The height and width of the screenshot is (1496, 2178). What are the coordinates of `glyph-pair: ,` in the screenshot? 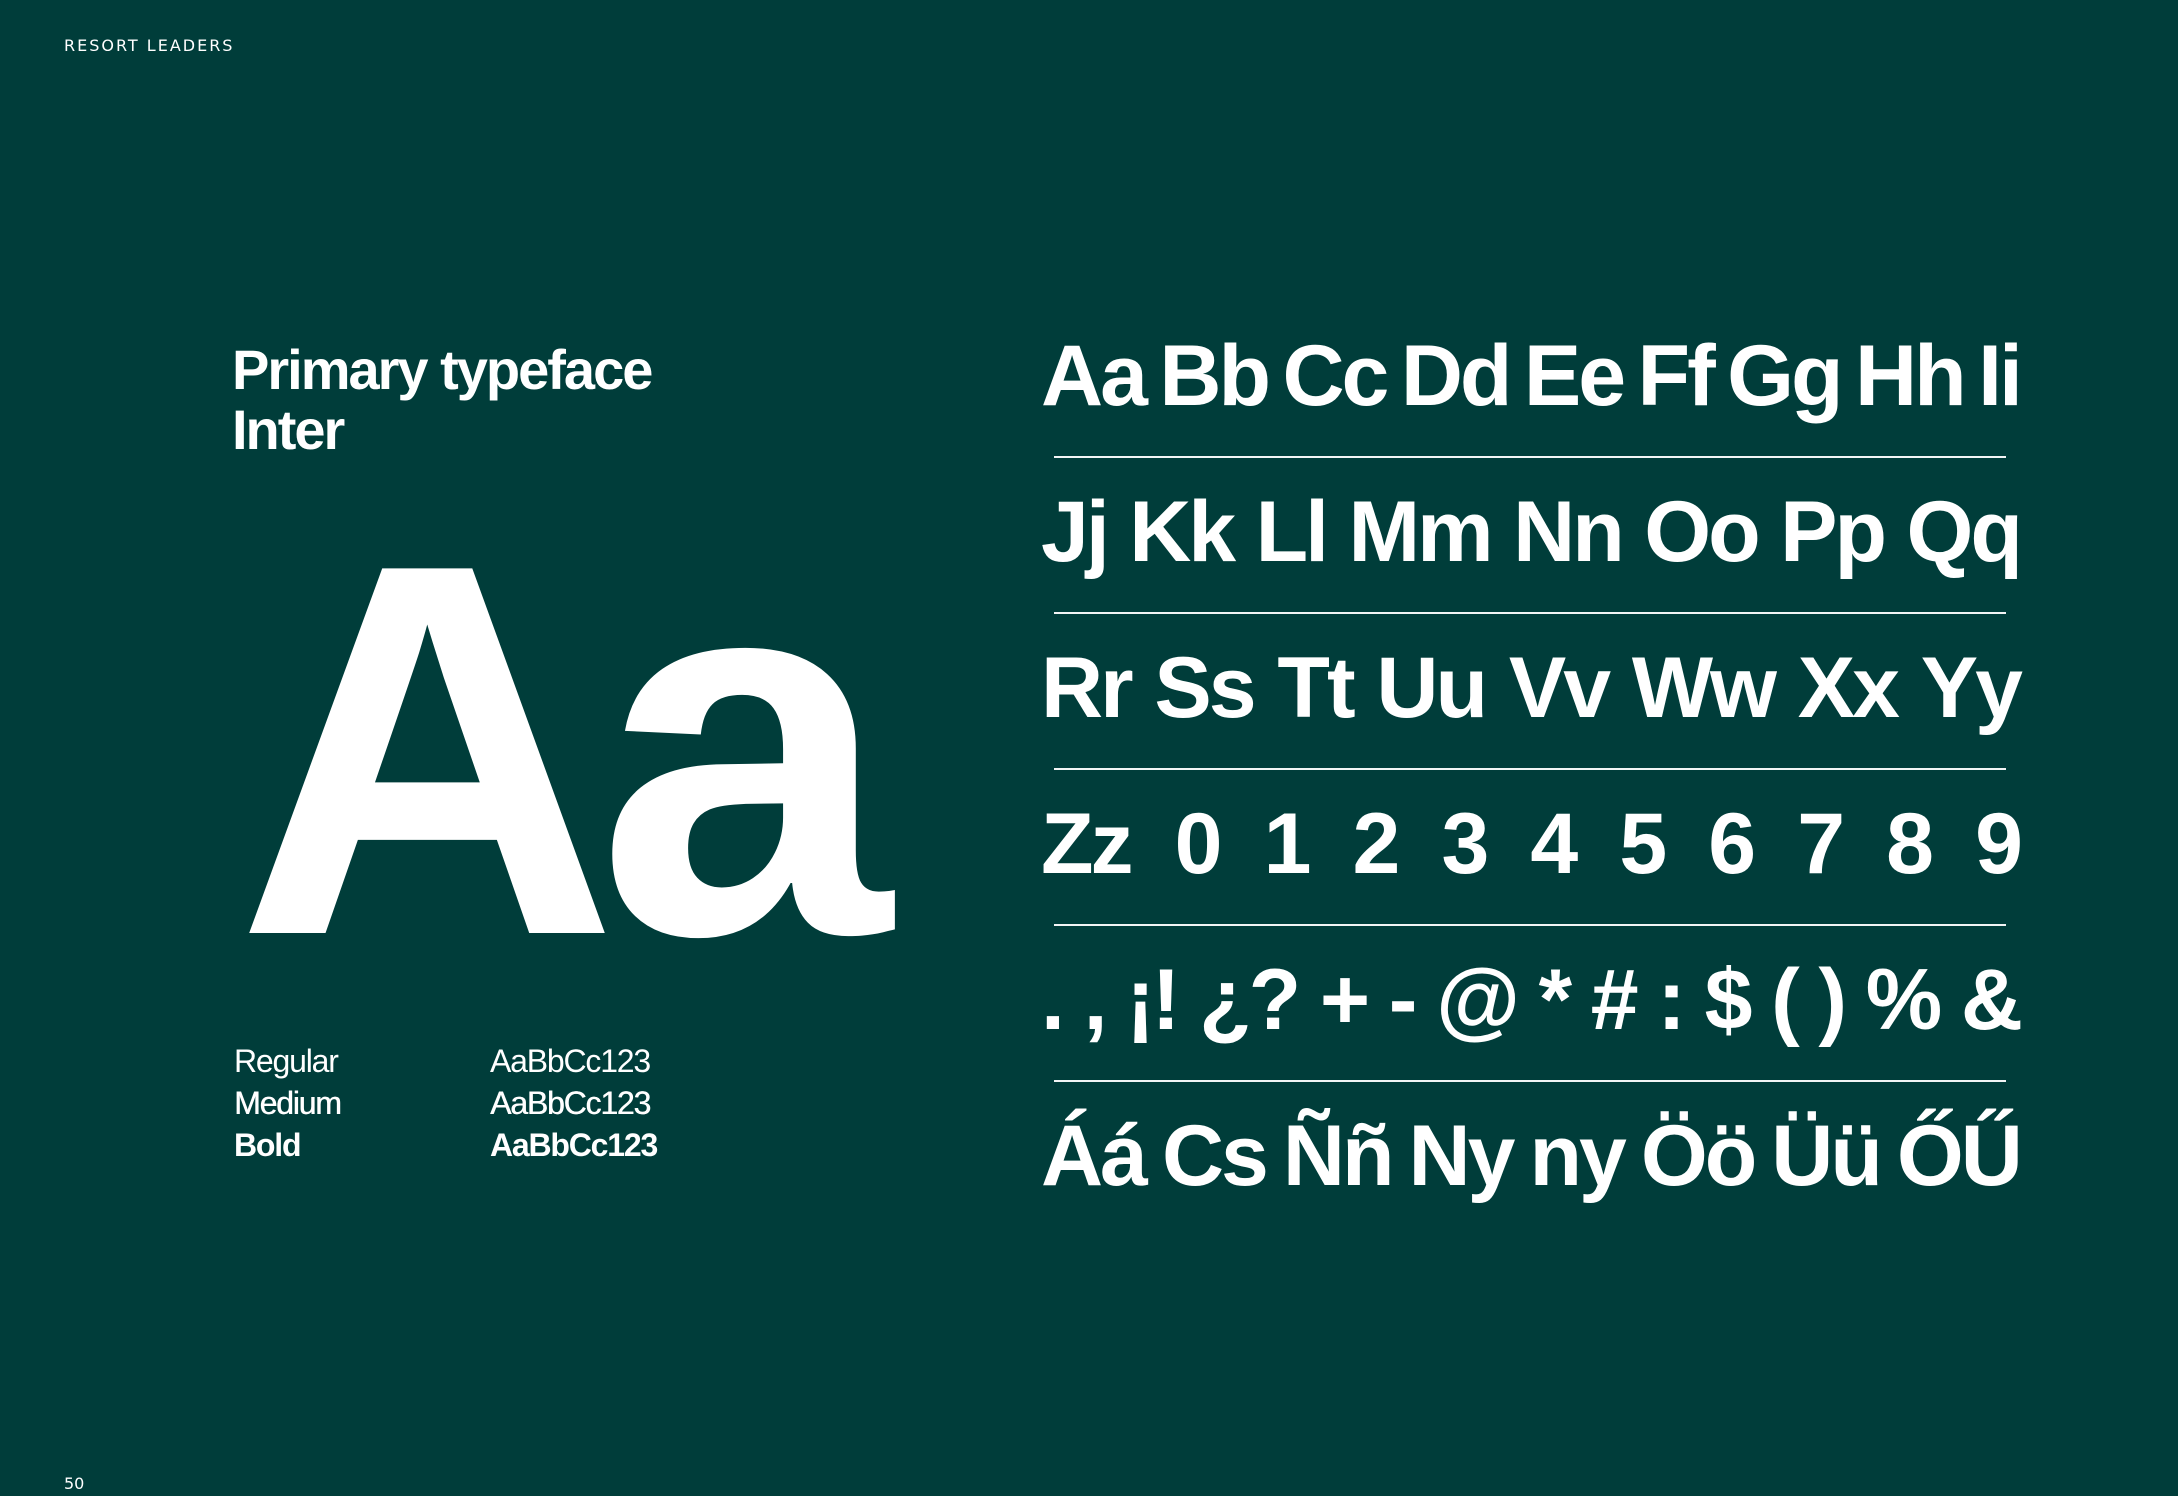 It's located at (1095, 999).